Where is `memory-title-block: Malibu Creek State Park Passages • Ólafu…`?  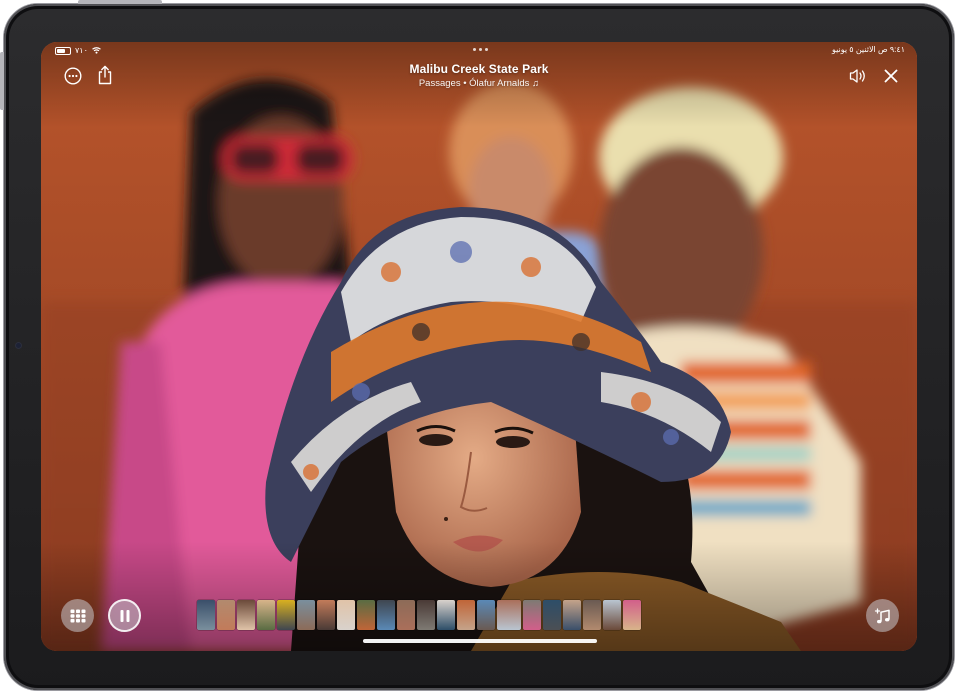
memory-title-block: Malibu Creek State Park Passages • Ólafu… is located at coordinates (479, 75).